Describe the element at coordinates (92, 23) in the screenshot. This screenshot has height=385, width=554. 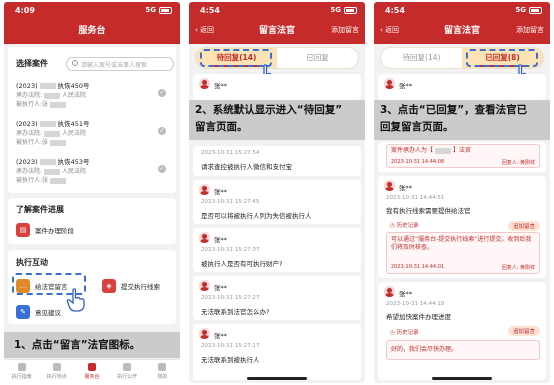
I see `app-header: 4:09 5G 服务台` at that location.